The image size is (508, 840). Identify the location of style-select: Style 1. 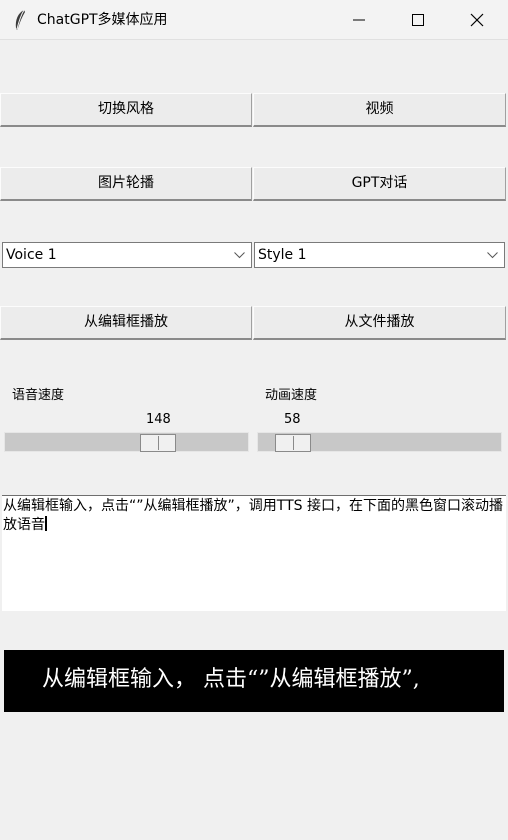
(379, 255).